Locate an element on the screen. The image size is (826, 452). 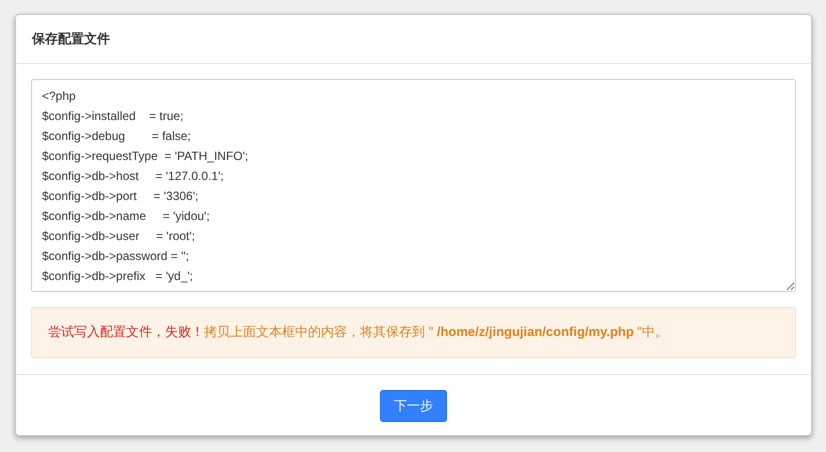
next-button: 下一步 is located at coordinates (413, 406).